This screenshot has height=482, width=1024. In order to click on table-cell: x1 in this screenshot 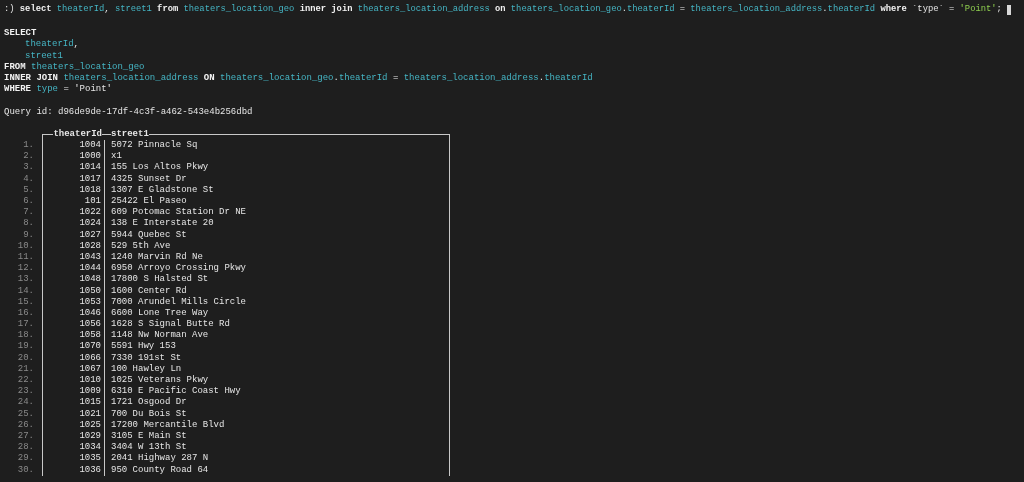, I will do `click(116, 156)`.